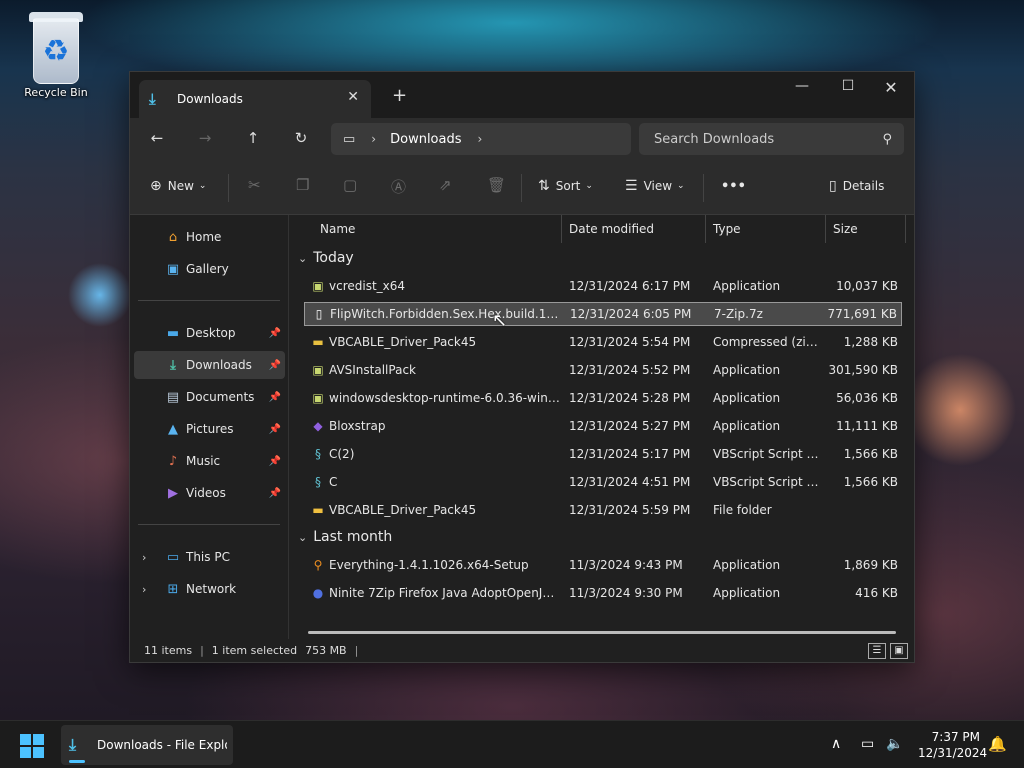  What do you see at coordinates (630, 398) in the screenshot?
I see `file-date: 12/31/2024 5:28 PM` at bounding box center [630, 398].